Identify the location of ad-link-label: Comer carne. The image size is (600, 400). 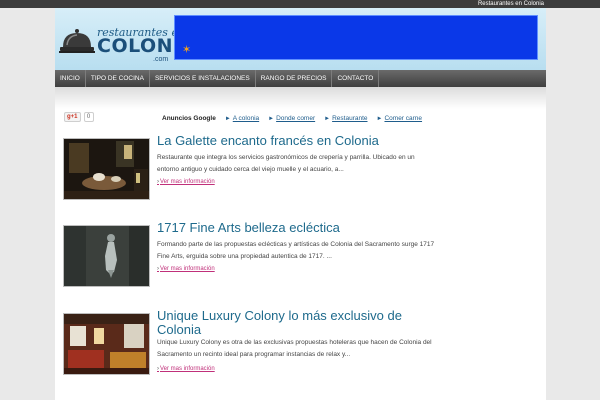
(403, 118).